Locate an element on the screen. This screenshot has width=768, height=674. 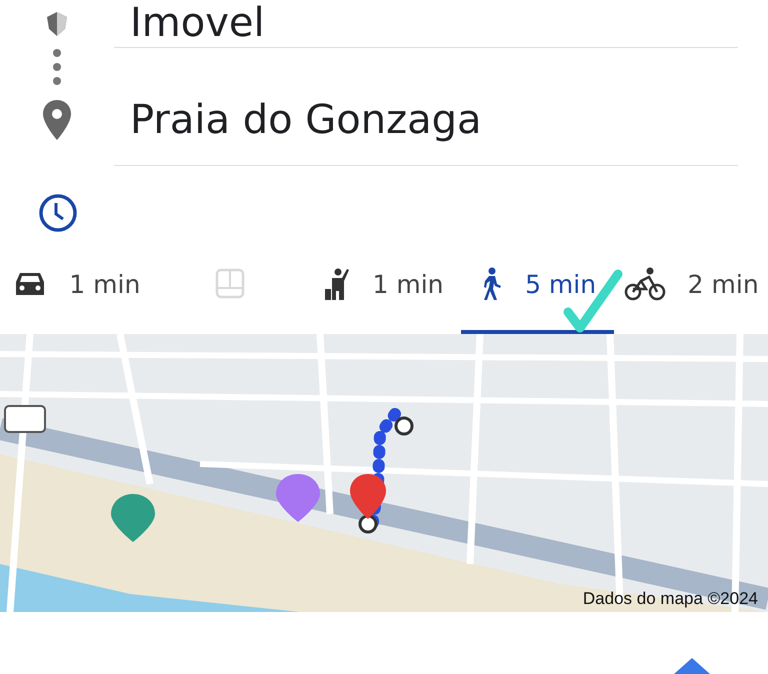
travel-mode-tab: 2 min is located at coordinates (691, 292).